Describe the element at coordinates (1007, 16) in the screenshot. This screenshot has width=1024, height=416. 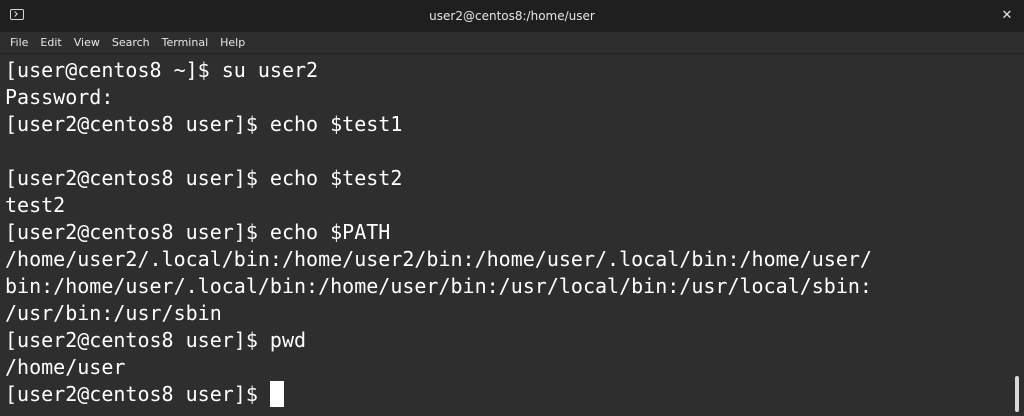
I see `close-button: ✕` at that location.